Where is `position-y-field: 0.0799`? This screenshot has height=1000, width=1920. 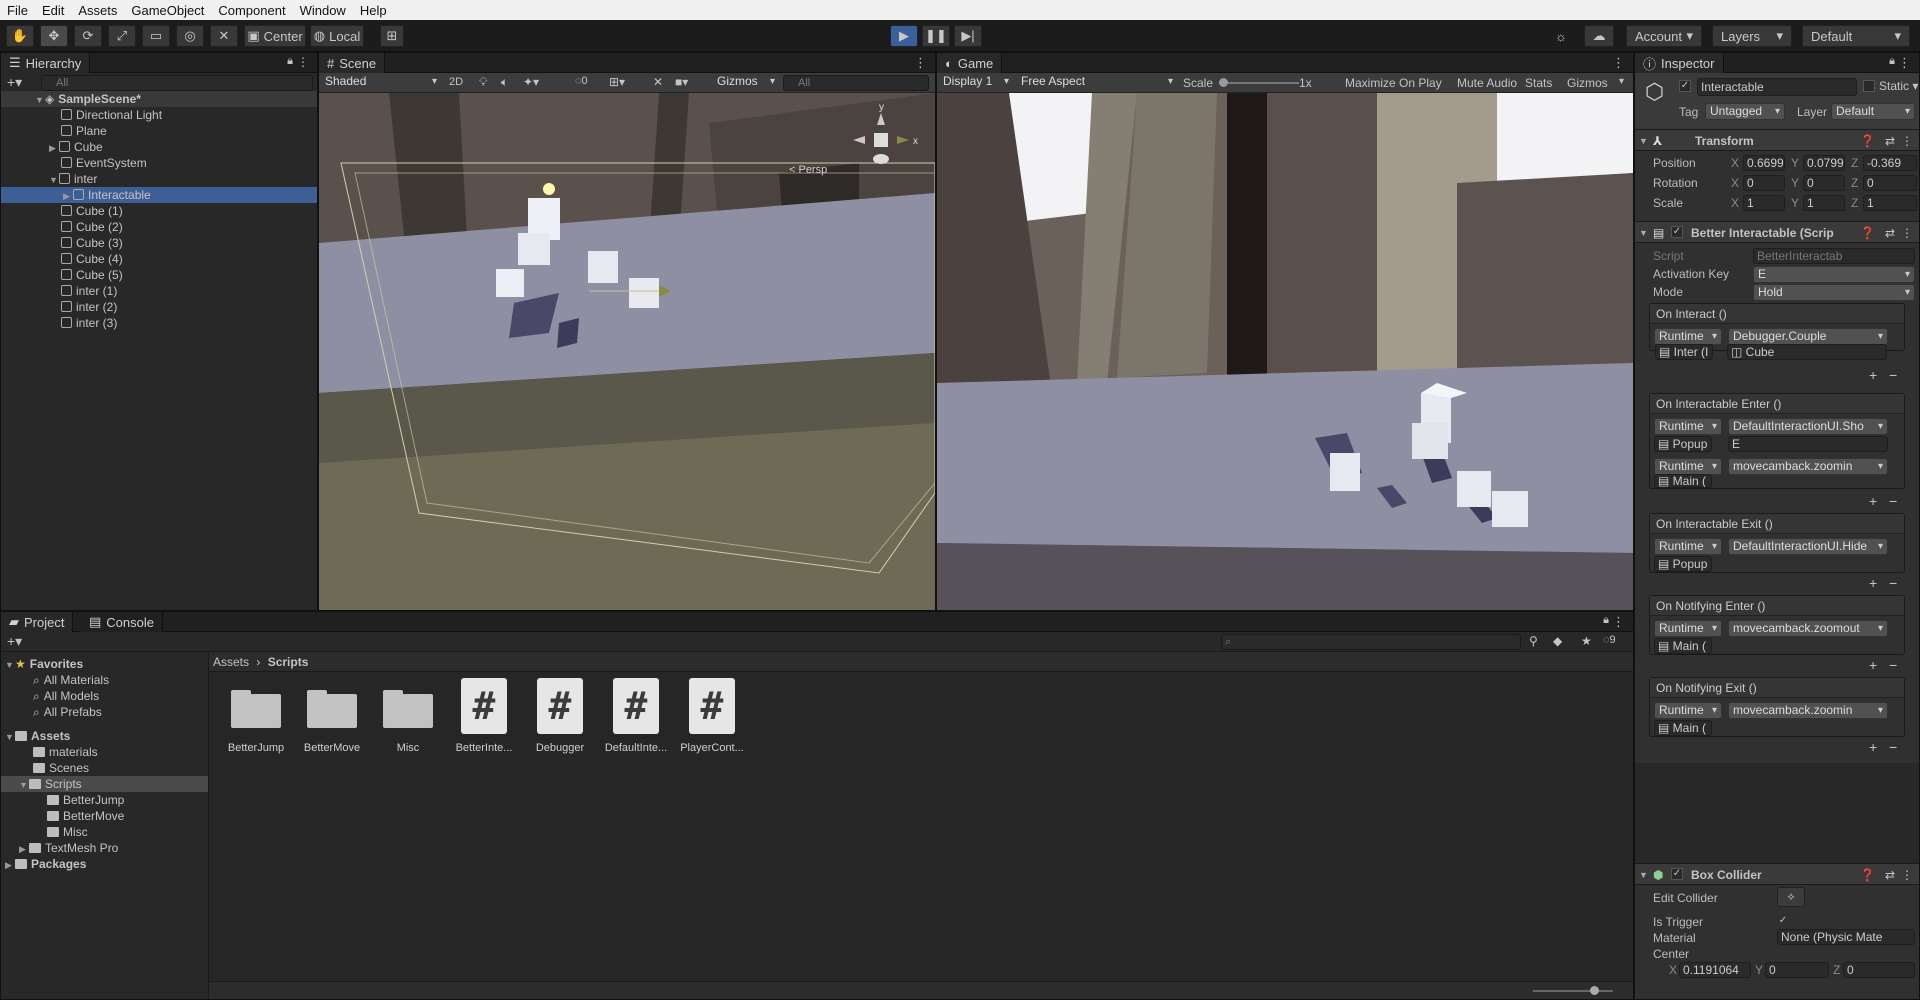 position-y-field: 0.0799 is located at coordinates (1824, 163).